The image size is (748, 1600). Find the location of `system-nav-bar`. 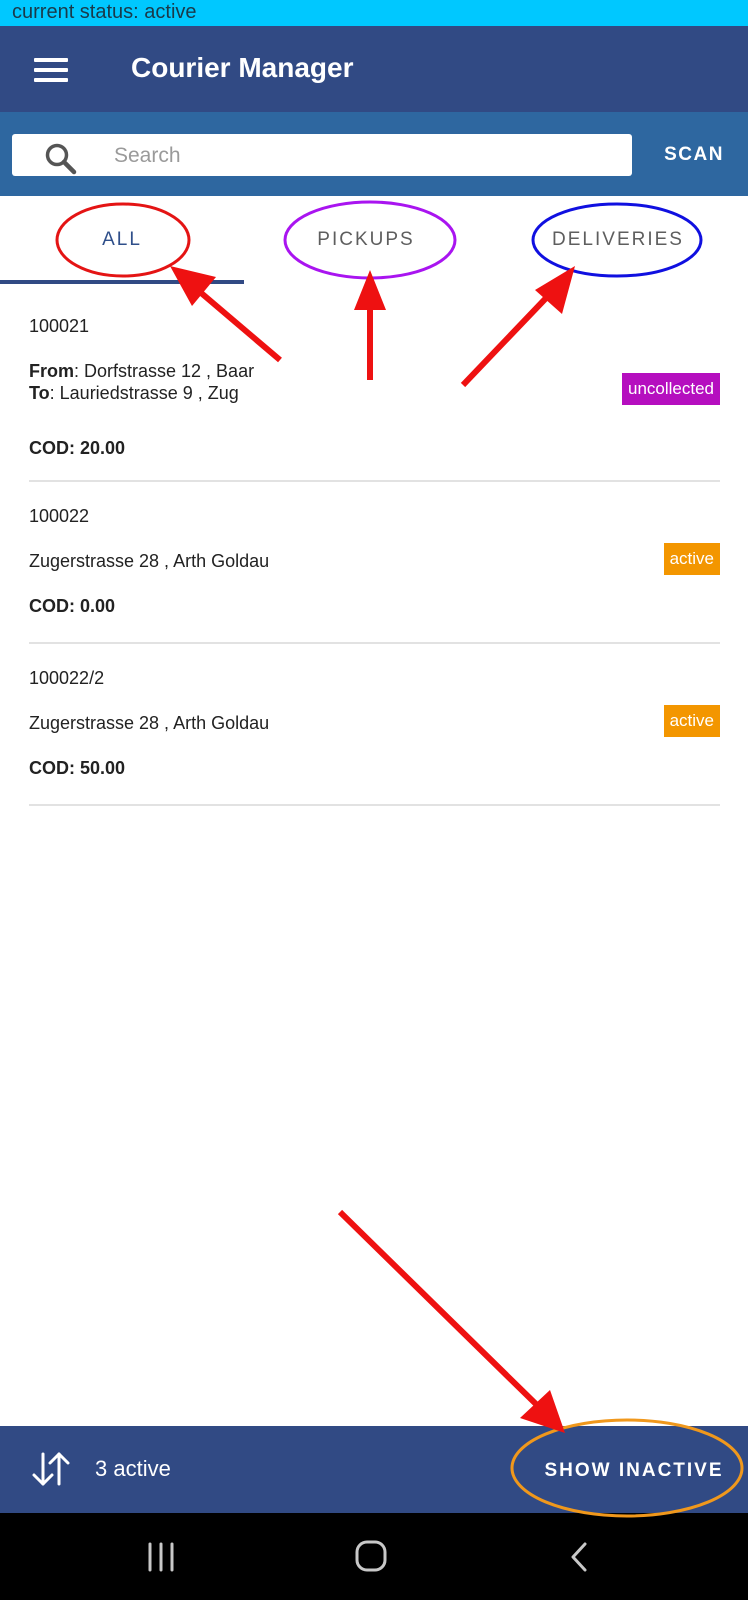

system-nav-bar is located at coordinates (374, 1556).